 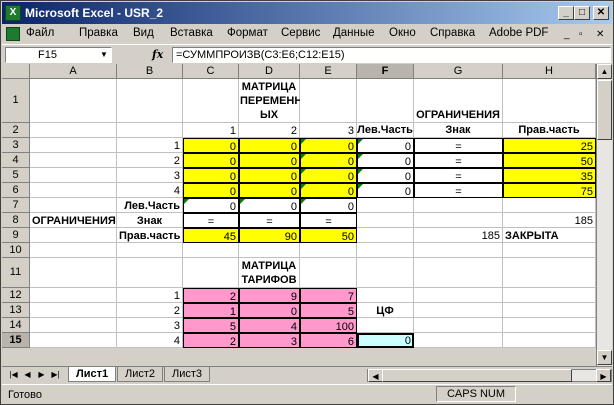 I want to click on cell-g1: ОГРАНИЧЕНИЯ, so click(x=458, y=101).